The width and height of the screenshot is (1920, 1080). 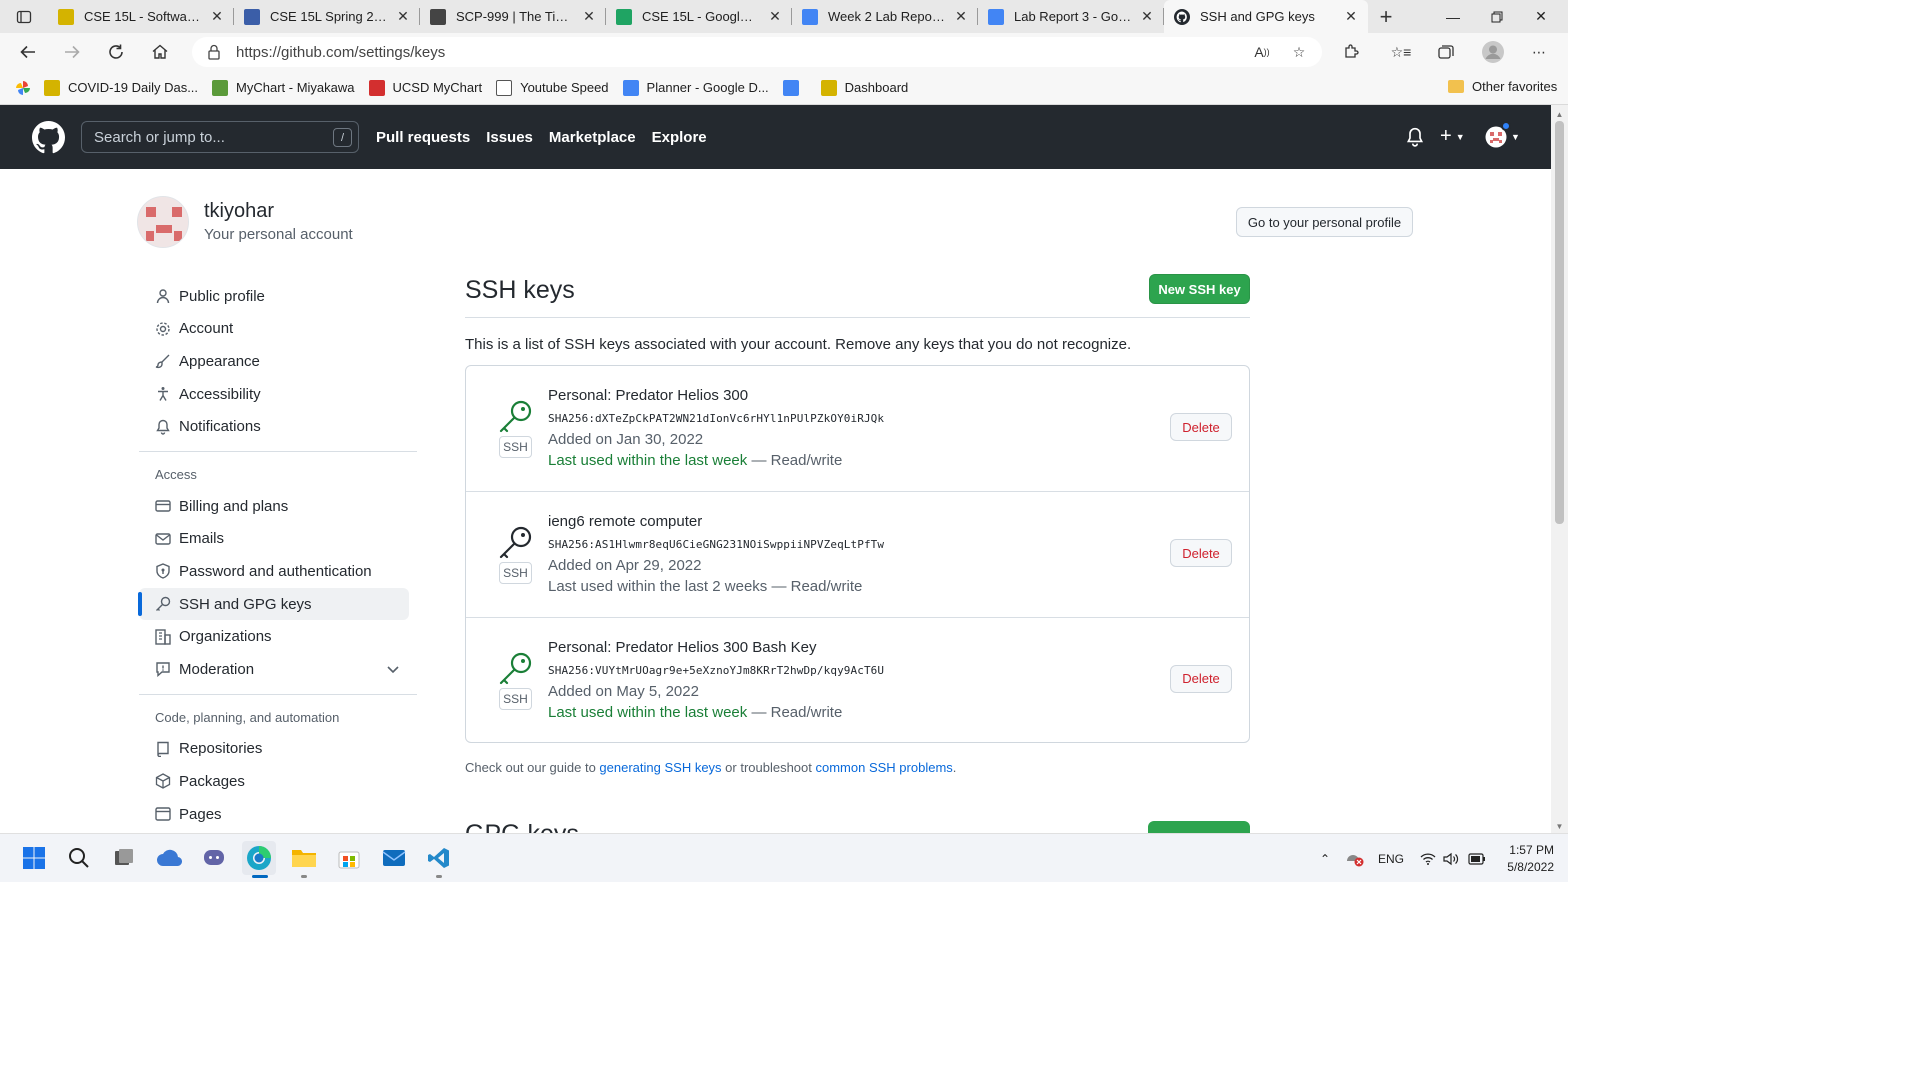 I want to click on system-clock: 1:57 PM 5/8/2022, so click(x=1530, y=859).